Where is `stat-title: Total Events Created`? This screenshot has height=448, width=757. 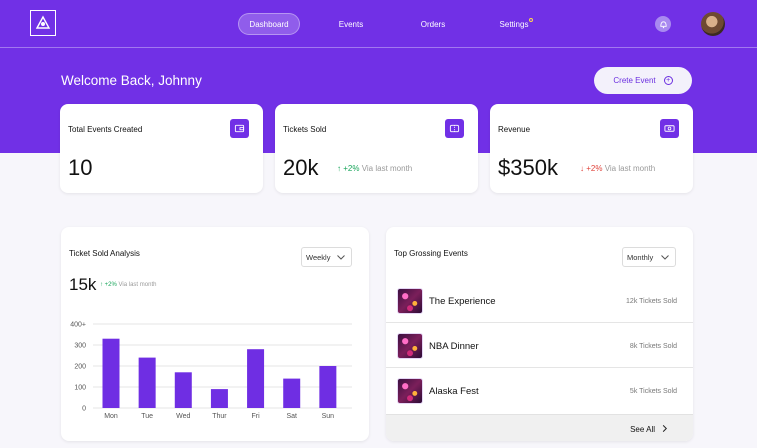 stat-title: Total Events Created is located at coordinates (105, 129).